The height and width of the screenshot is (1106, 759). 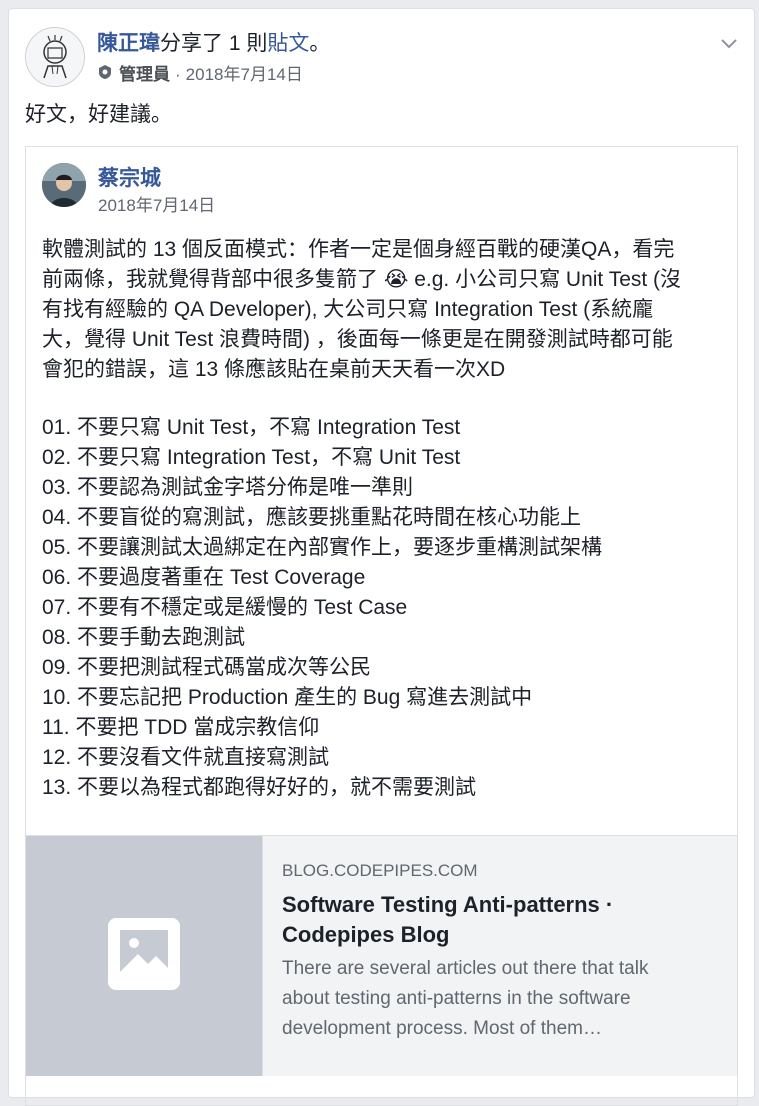 What do you see at coordinates (144, 637) in the screenshot?
I see `list-item: 08. 不要手動去跑測試` at bounding box center [144, 637].